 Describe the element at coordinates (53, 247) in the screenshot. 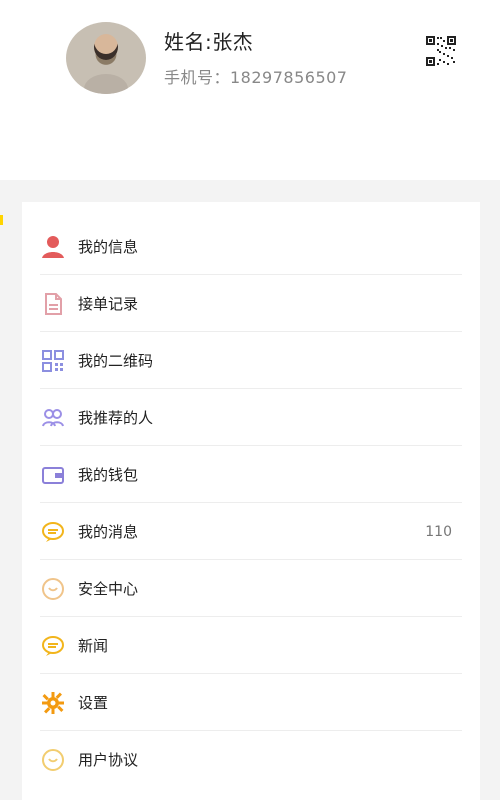

I see `user-icon` at that location.